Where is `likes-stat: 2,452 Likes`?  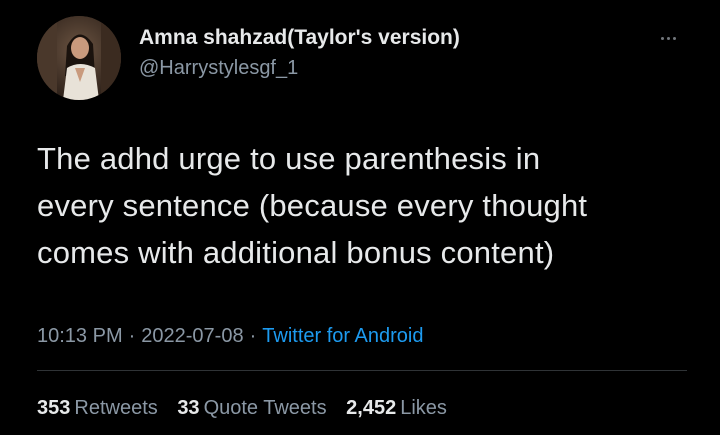
likes-stat: 2,452 Likes is located at coordinates (396, 408).